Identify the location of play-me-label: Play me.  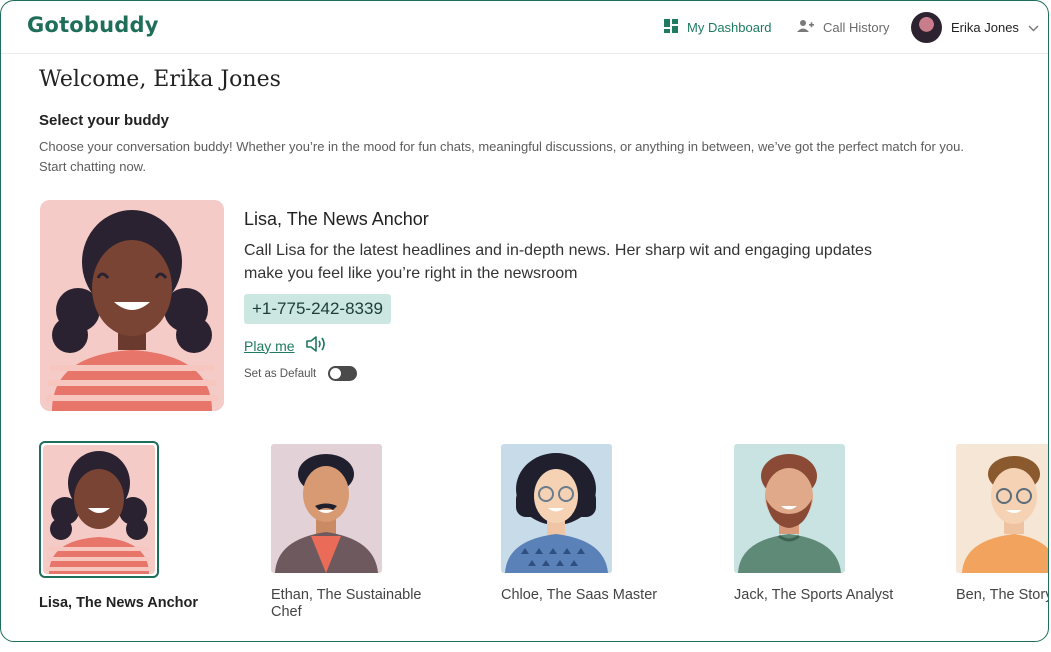
(269, 345).